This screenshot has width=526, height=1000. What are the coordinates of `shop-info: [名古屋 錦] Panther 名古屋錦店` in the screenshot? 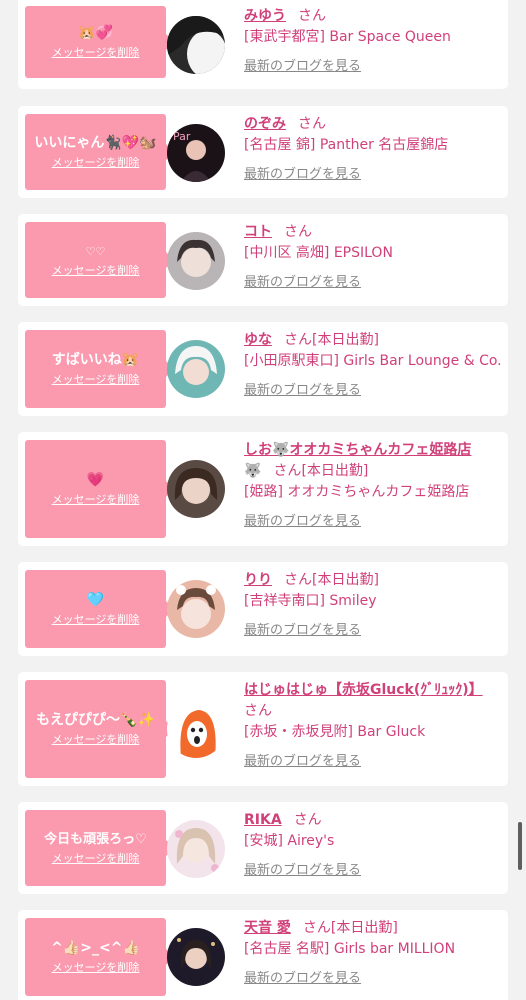 It's located at (346, 145).